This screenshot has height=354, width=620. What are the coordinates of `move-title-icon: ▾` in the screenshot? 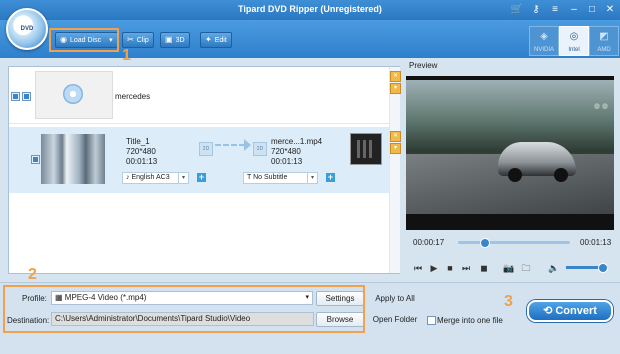 It's located at (395, 148).